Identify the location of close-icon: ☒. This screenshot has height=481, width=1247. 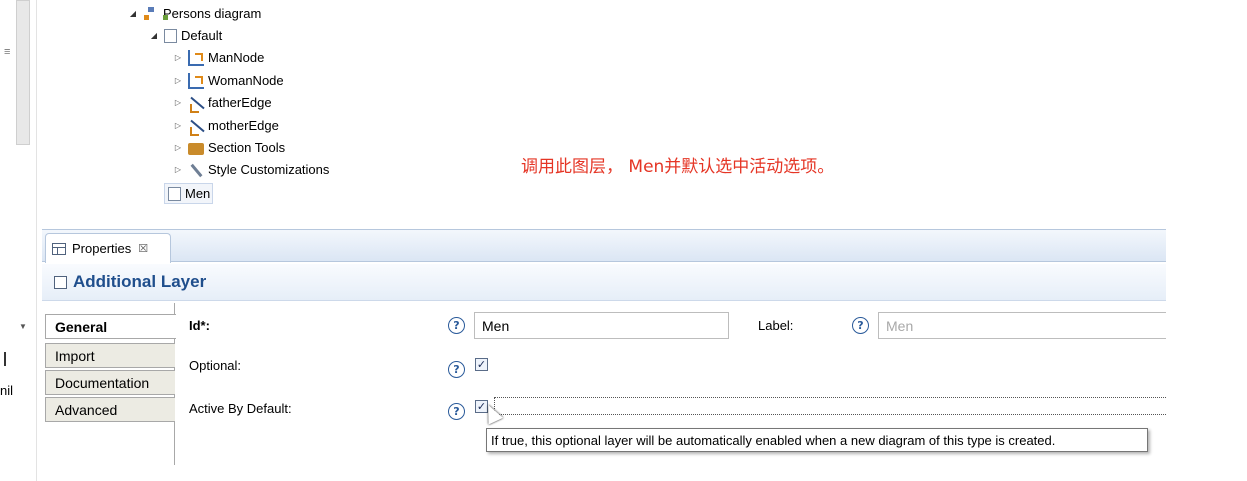
(143, 248).